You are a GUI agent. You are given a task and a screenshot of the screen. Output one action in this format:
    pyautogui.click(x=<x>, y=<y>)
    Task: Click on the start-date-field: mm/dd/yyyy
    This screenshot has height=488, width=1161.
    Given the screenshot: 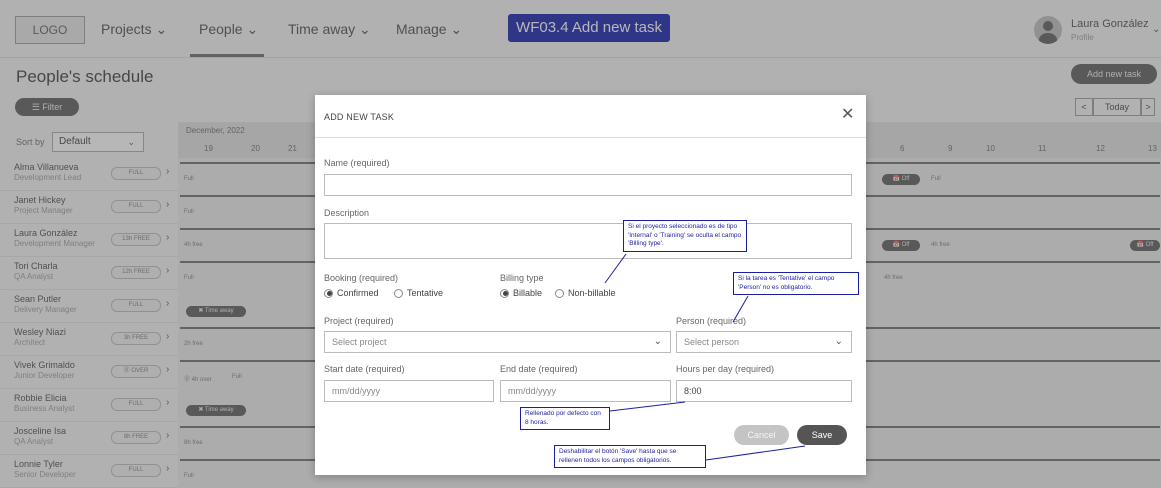 What is the action you would take?
    pyautogui.click(x=409, y=391)
    